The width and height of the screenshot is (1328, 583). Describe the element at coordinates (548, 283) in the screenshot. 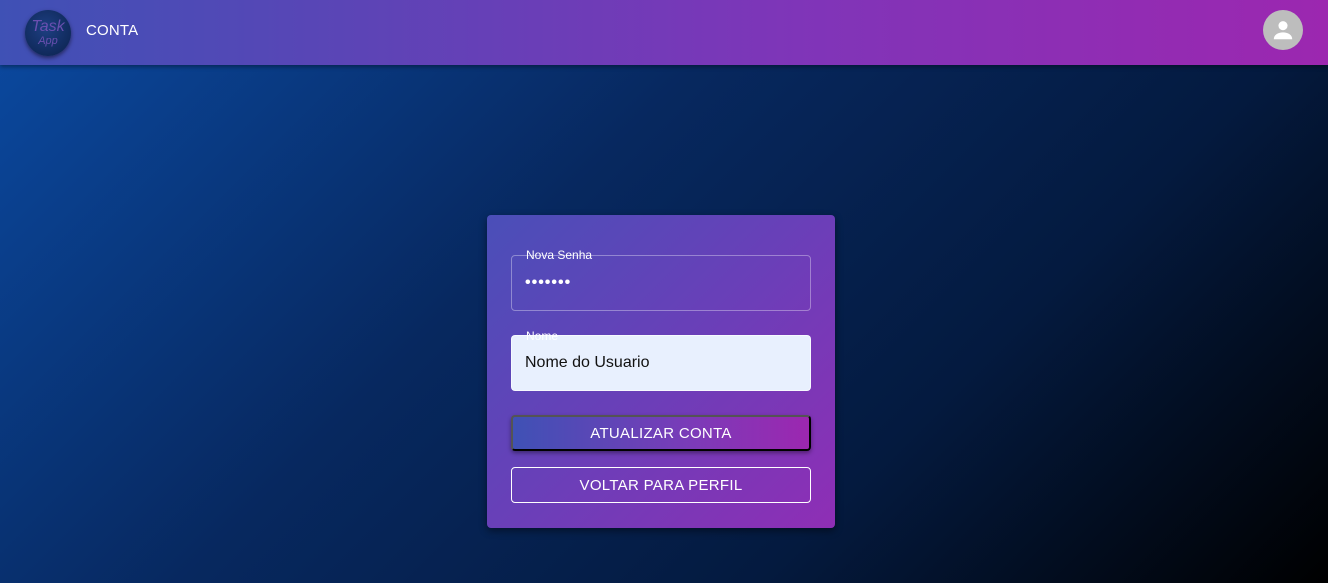

I see `new-password-value: •••••••` at that location.